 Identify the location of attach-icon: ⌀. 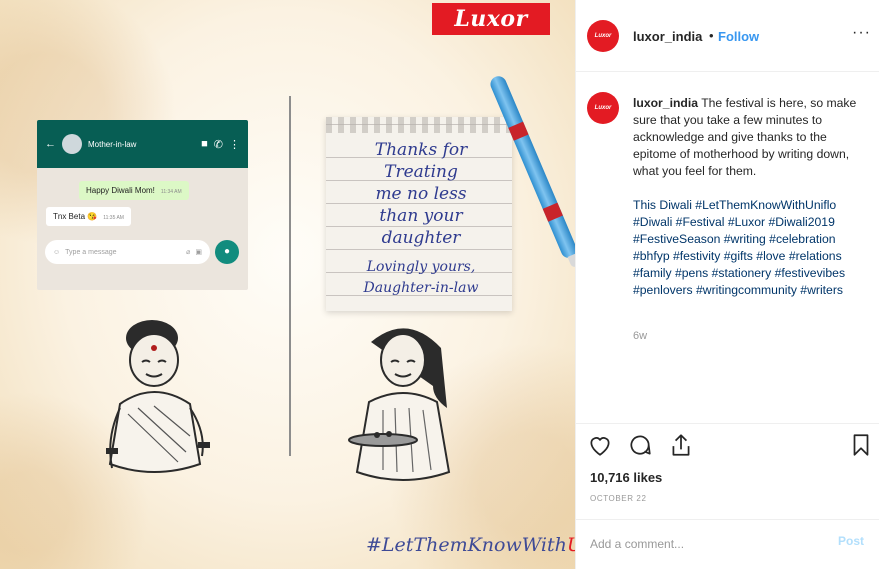
(188, 252).